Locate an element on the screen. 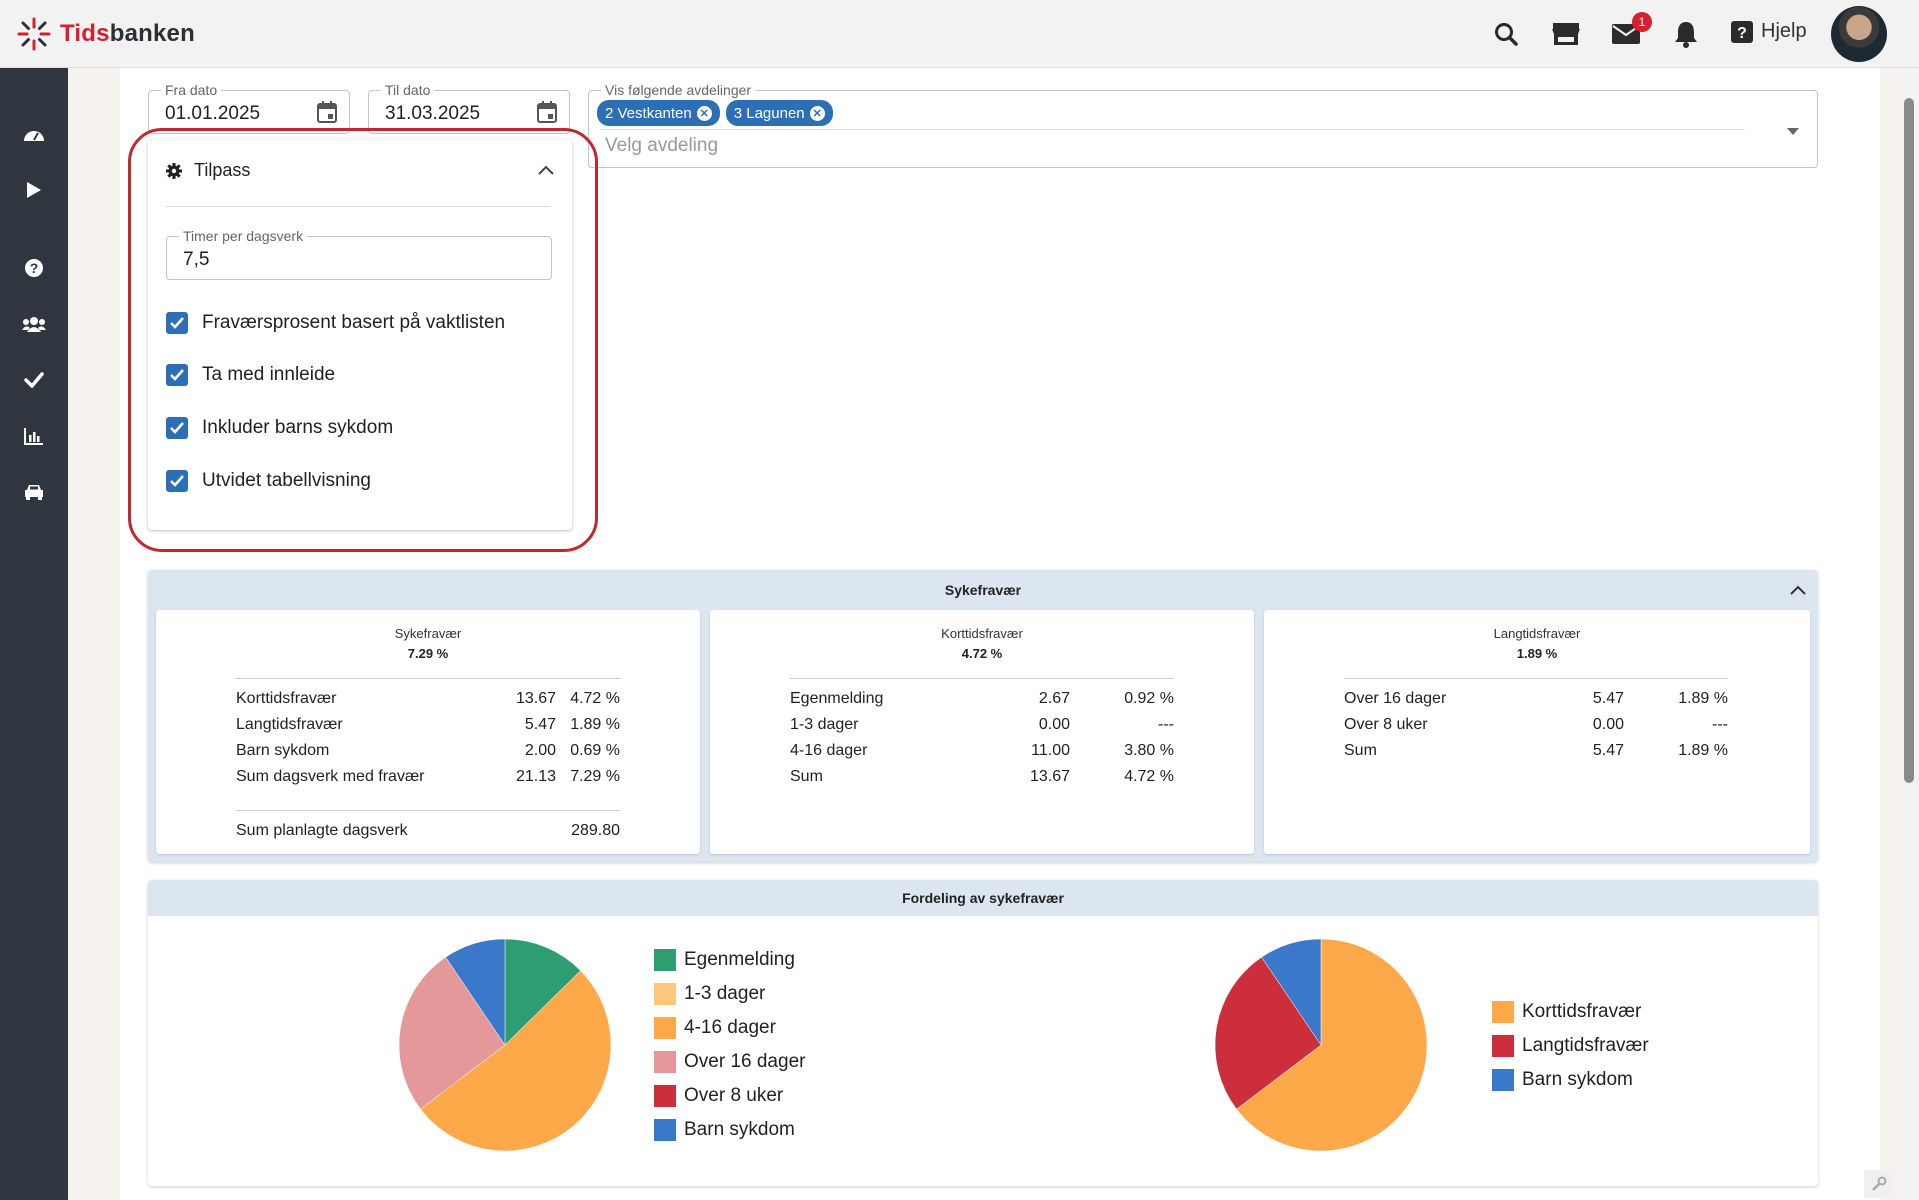 The image size is (1919, 1200). row-value: 13.67 is located at coordinates (535, 698).